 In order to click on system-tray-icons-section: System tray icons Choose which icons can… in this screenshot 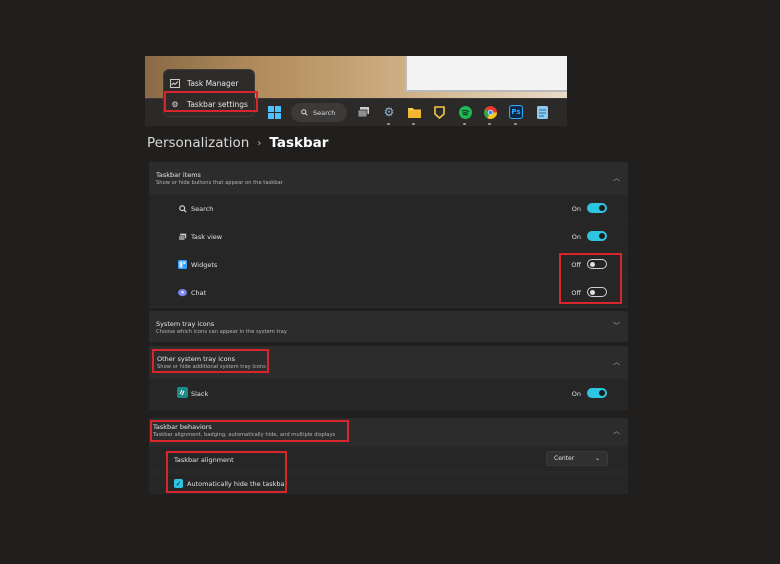, I will do `click(388, 326)`.